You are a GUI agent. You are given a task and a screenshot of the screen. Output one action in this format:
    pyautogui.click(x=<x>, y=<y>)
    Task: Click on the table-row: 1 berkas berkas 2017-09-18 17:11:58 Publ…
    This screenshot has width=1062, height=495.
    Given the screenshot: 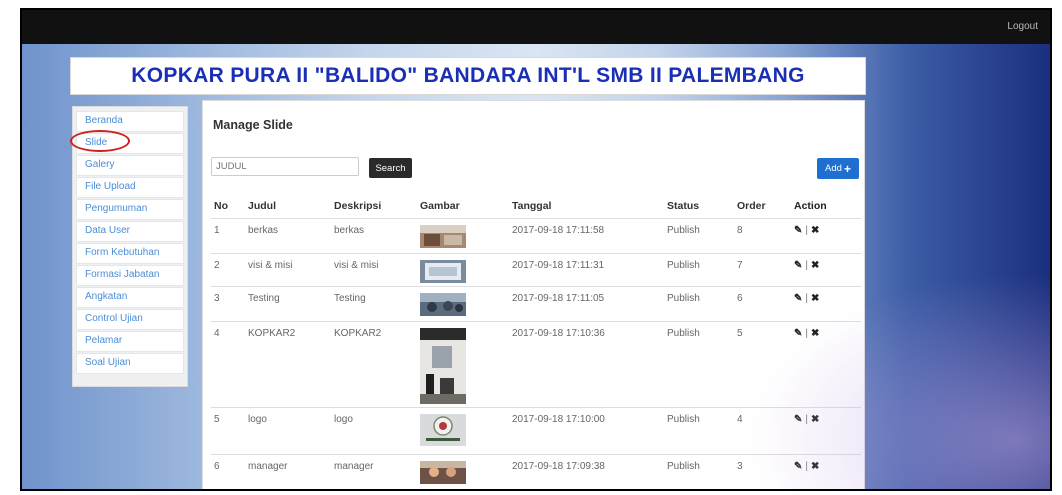 What is the action you would take?
    pyautogui.click(x=536, y=235)
    